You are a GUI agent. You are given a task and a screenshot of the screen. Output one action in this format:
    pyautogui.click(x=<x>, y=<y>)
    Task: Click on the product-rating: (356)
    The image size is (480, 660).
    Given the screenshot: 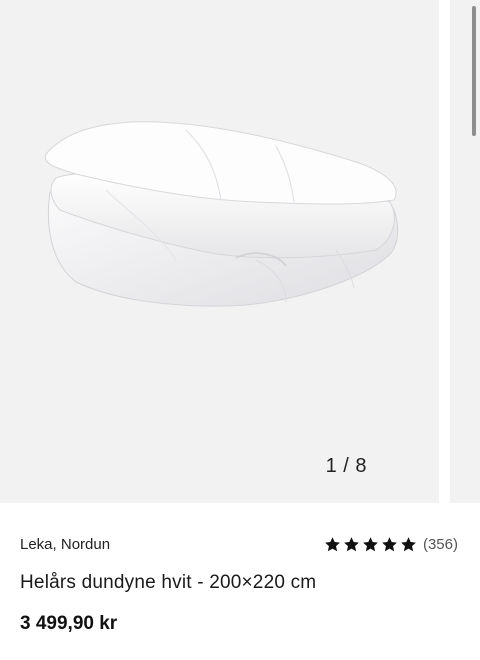 What is the action you would take?
    pyautogui.click(x=391, y=544)
    